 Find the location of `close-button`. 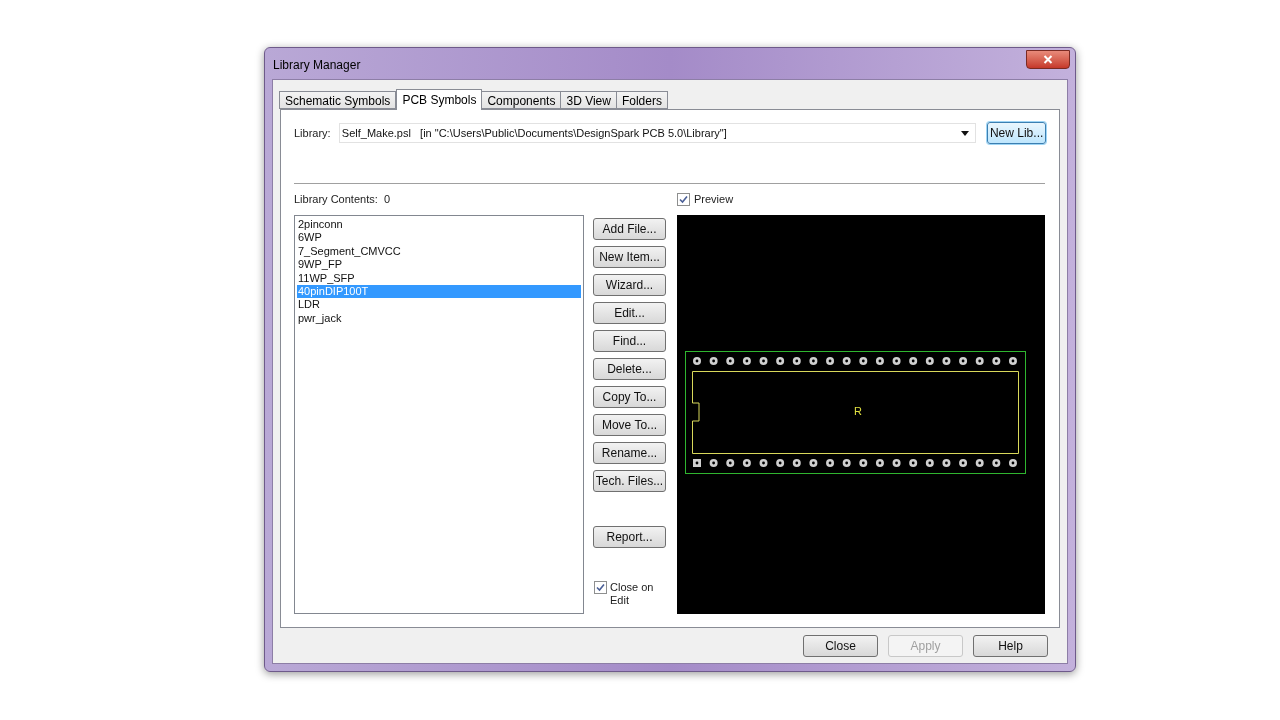

close-button is located at coordinates (1048, 59).